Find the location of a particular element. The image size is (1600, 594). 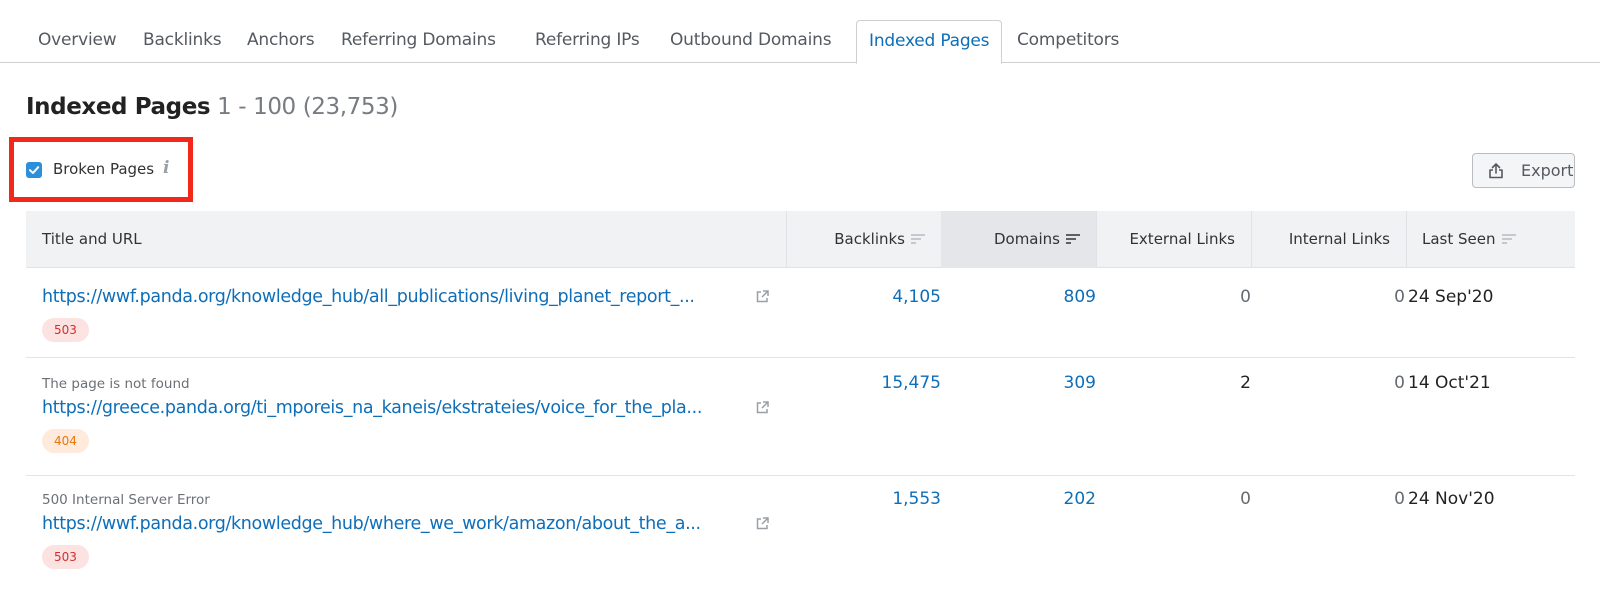

info-icon: i is located at coordinates (166, 168).